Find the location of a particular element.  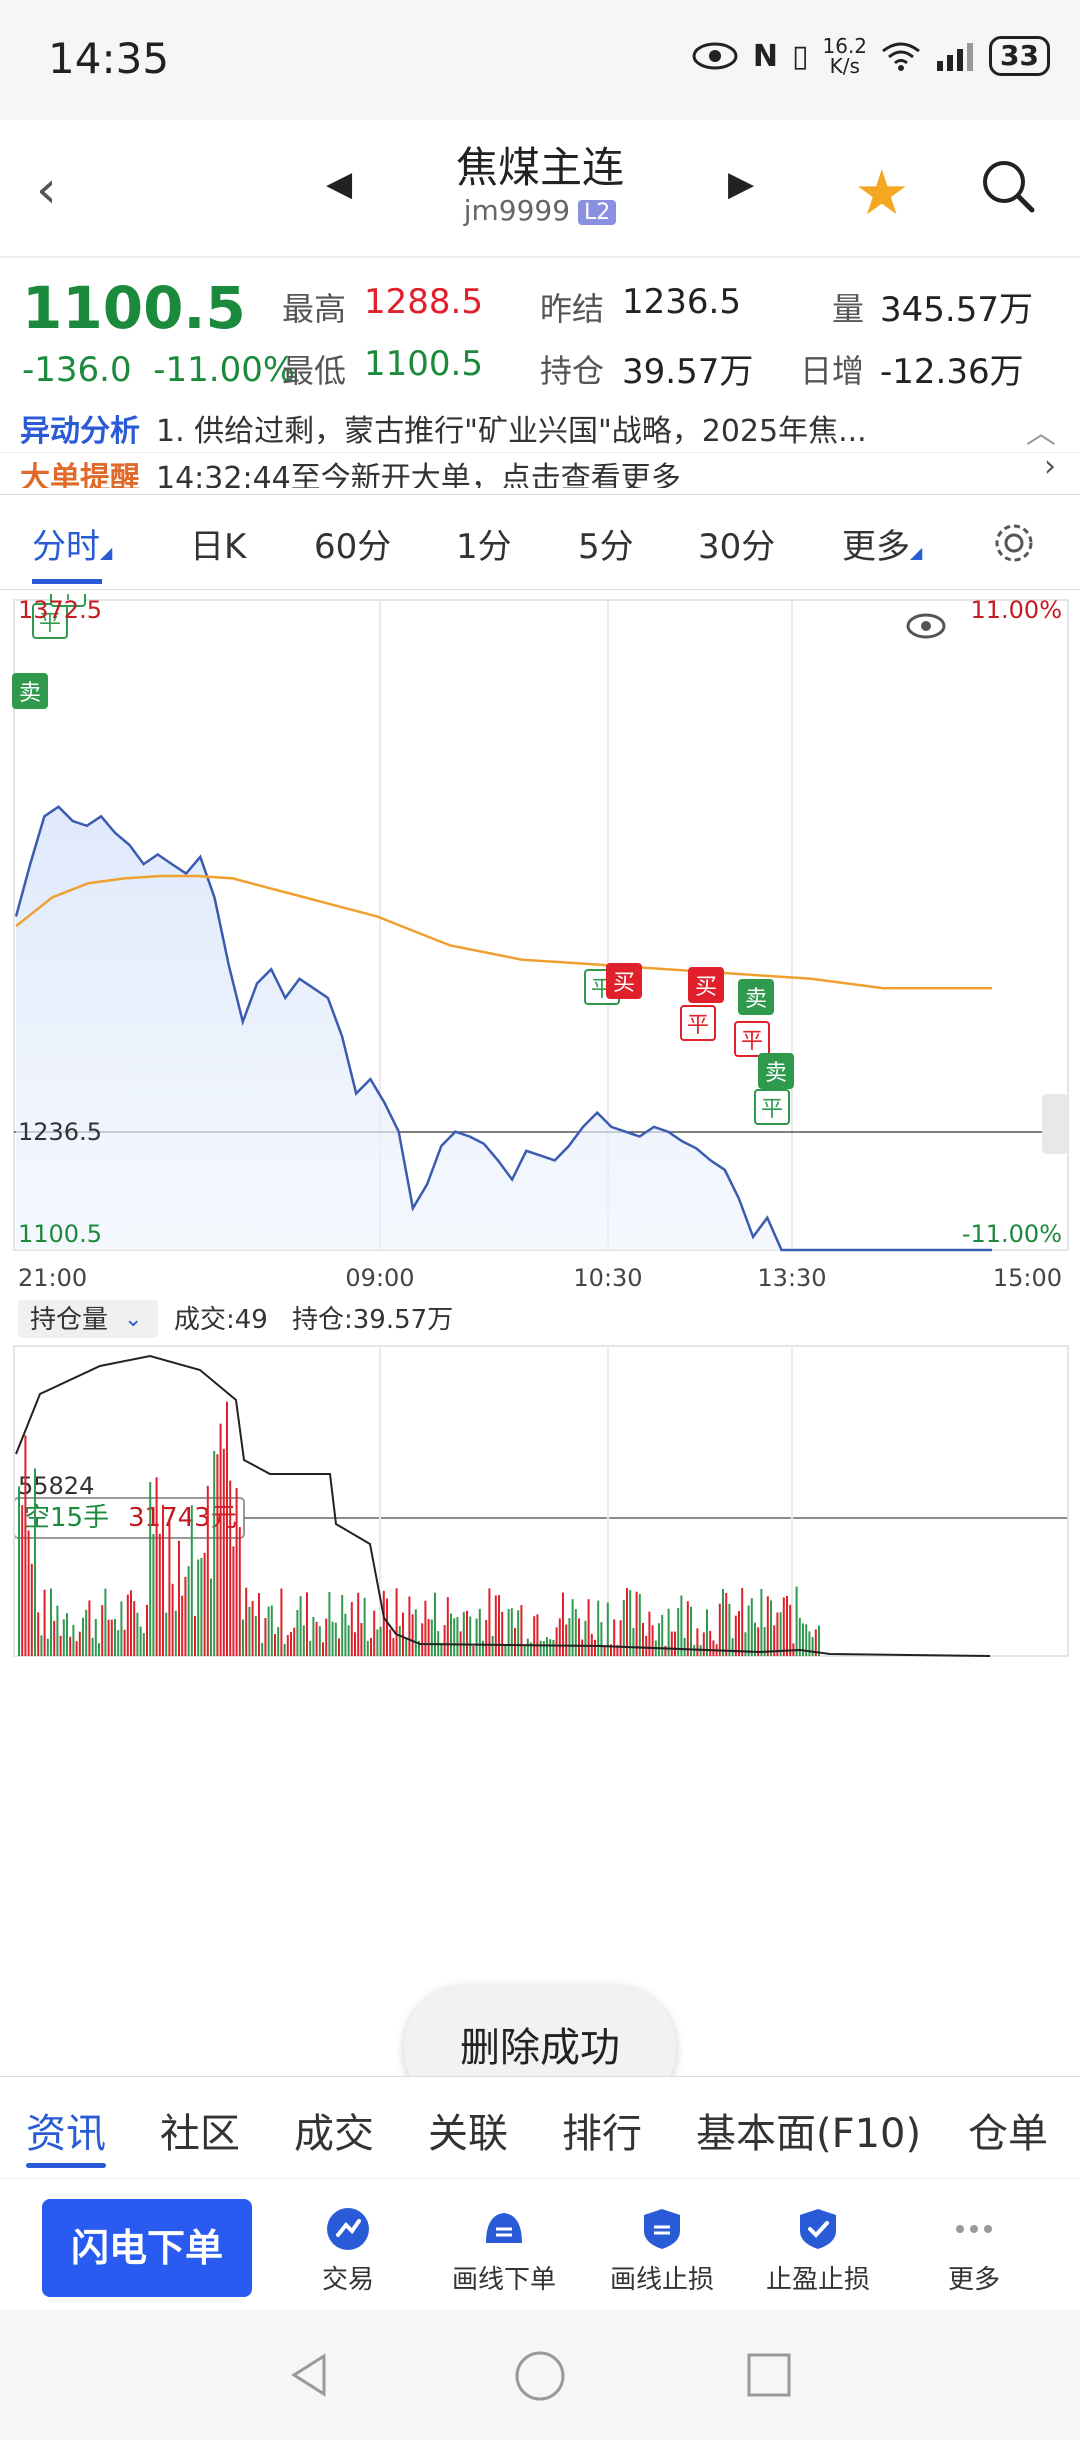

nav-back-icon is located at coordinates (309, 2375).